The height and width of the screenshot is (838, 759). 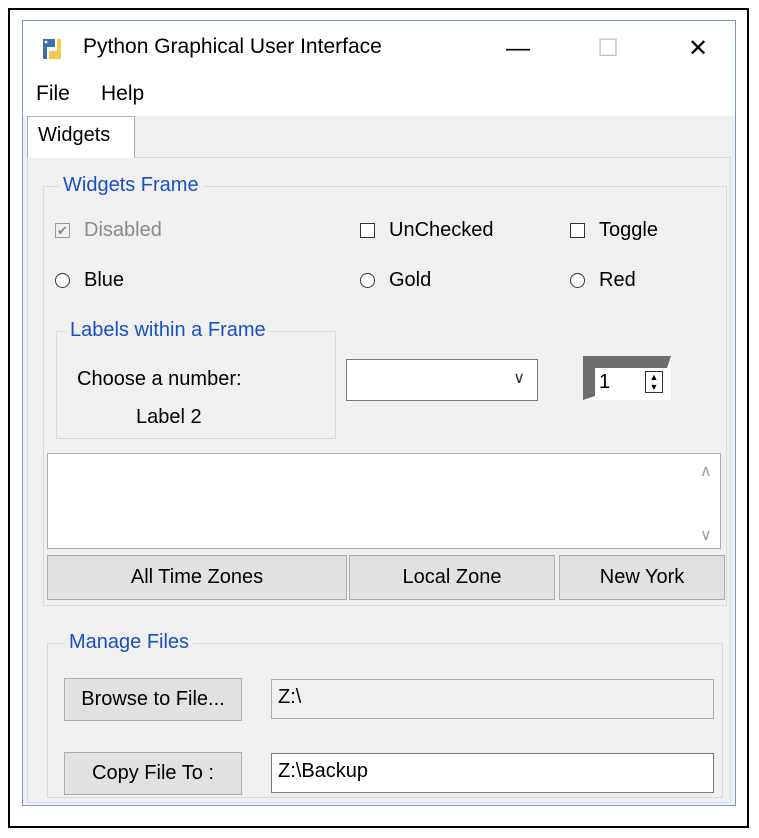 I want to click on labels-frame-title: Labels within a Frame, so click(x=168, y=330).